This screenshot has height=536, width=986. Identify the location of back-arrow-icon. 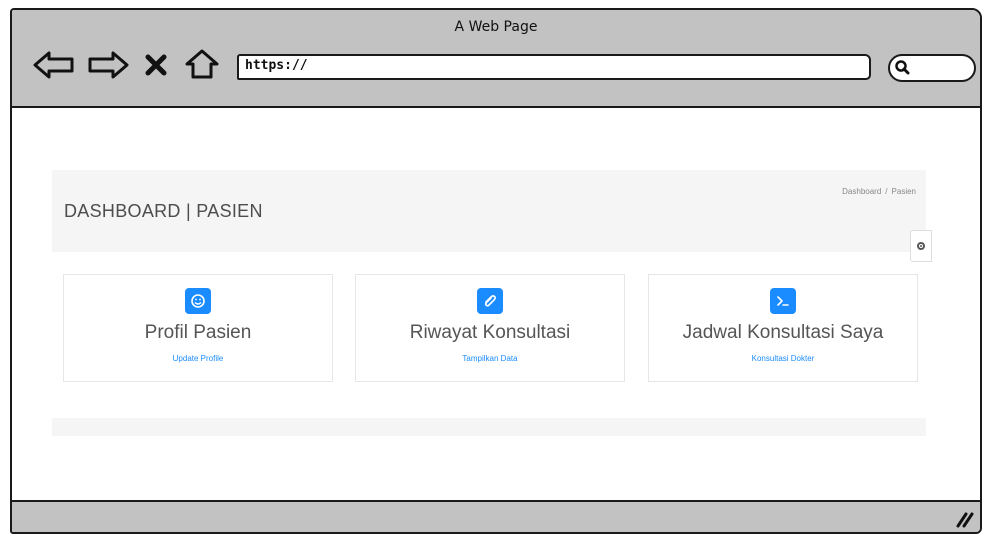
(54, 65).